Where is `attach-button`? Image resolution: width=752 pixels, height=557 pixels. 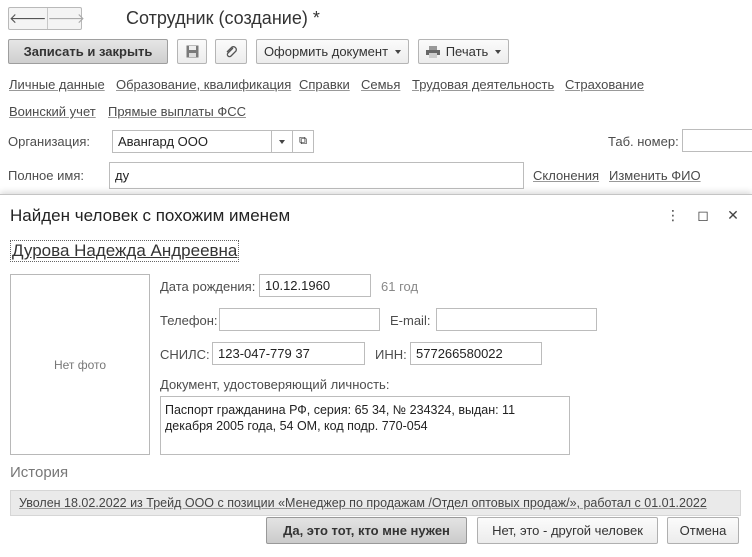 attach-button is located at coordinates (231, 51).